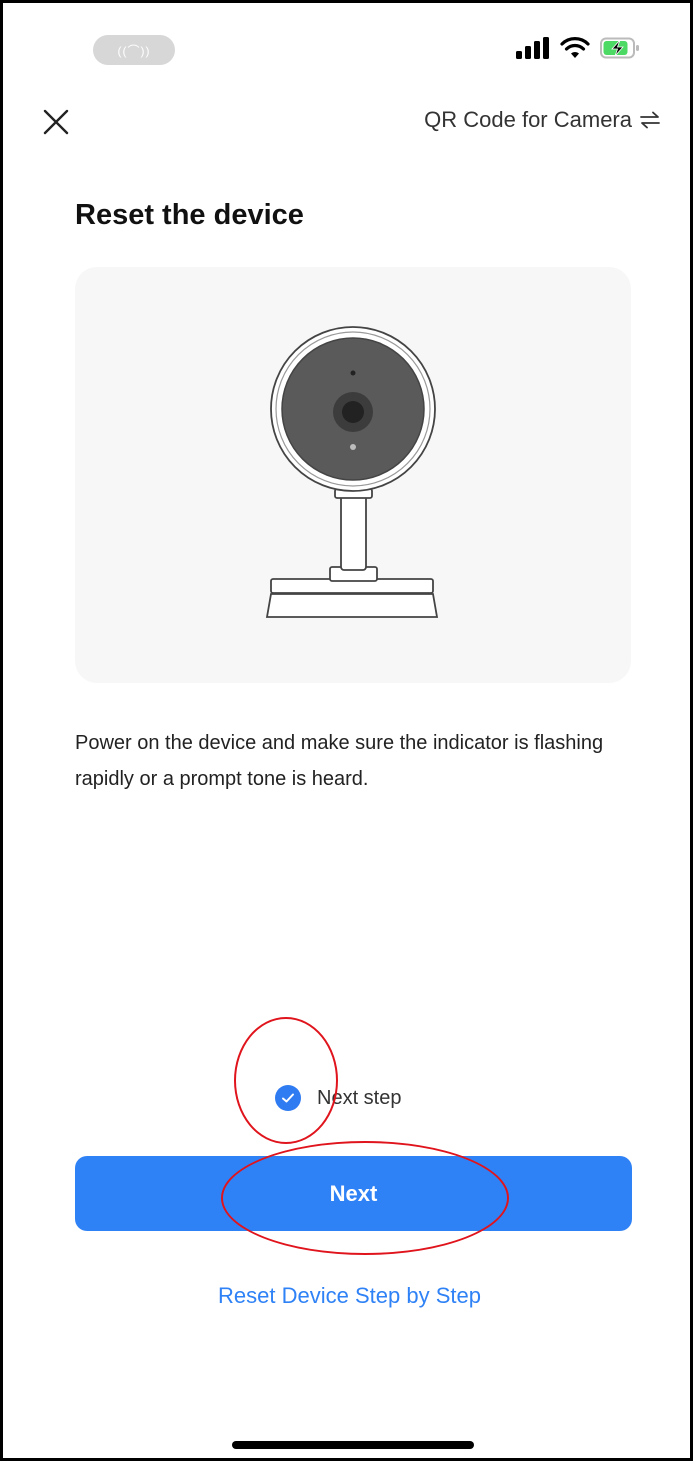  Describe the element at coordinates (189, 215) in the screenshot. I see `page-title: Reset the device` at that location.